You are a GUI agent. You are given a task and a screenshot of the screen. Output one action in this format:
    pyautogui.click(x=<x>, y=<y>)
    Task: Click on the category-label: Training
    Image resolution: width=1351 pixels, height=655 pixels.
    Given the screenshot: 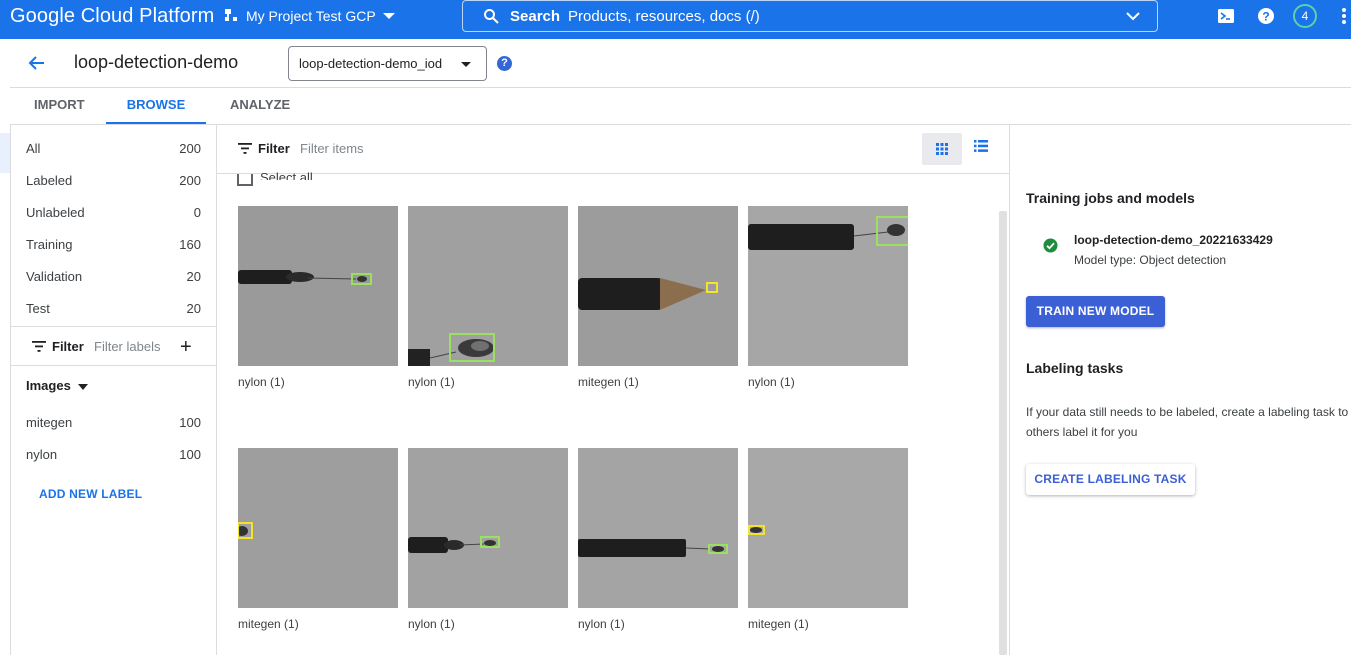 What is the action you would take?
    pyautogui.click(x=49, y=244)
    